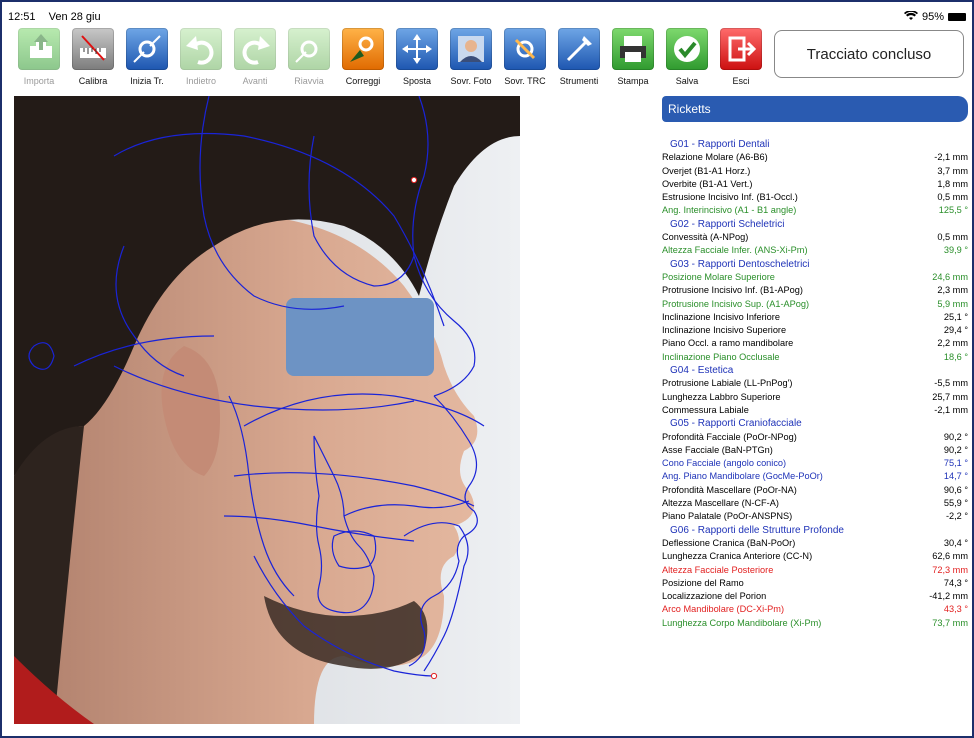 This screenshot has width=974, height=738. What do you see at coordinates (955, 250) in the screenshot?
I see `measurement-value: 39,9 °` at bounding box center [955, 250].